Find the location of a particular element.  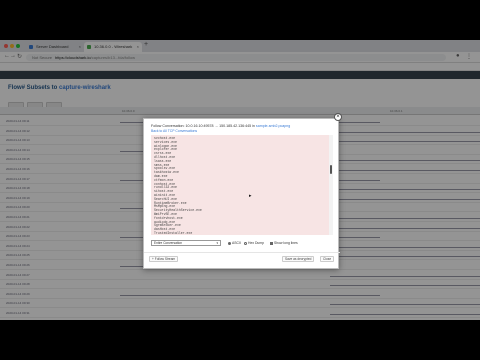

stream-scrollbar is located at coordinates (331, 185).